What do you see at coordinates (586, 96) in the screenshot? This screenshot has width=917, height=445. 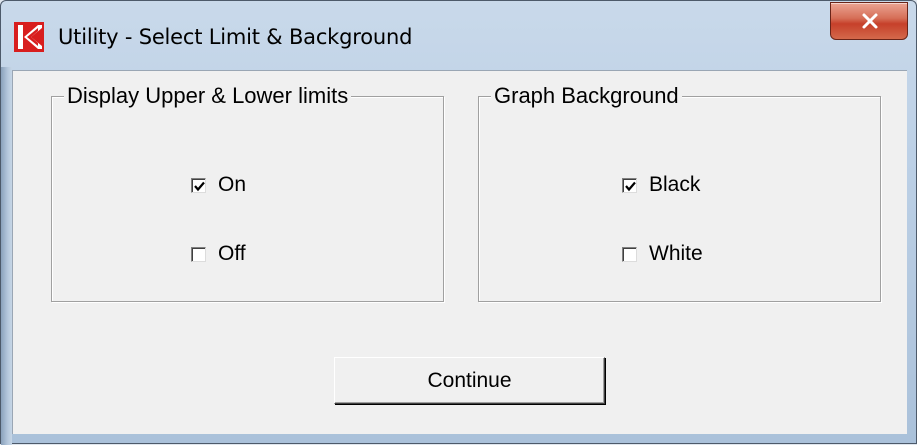 I see `background-group-legend: Graph Background` at bounding box center [586, 96].